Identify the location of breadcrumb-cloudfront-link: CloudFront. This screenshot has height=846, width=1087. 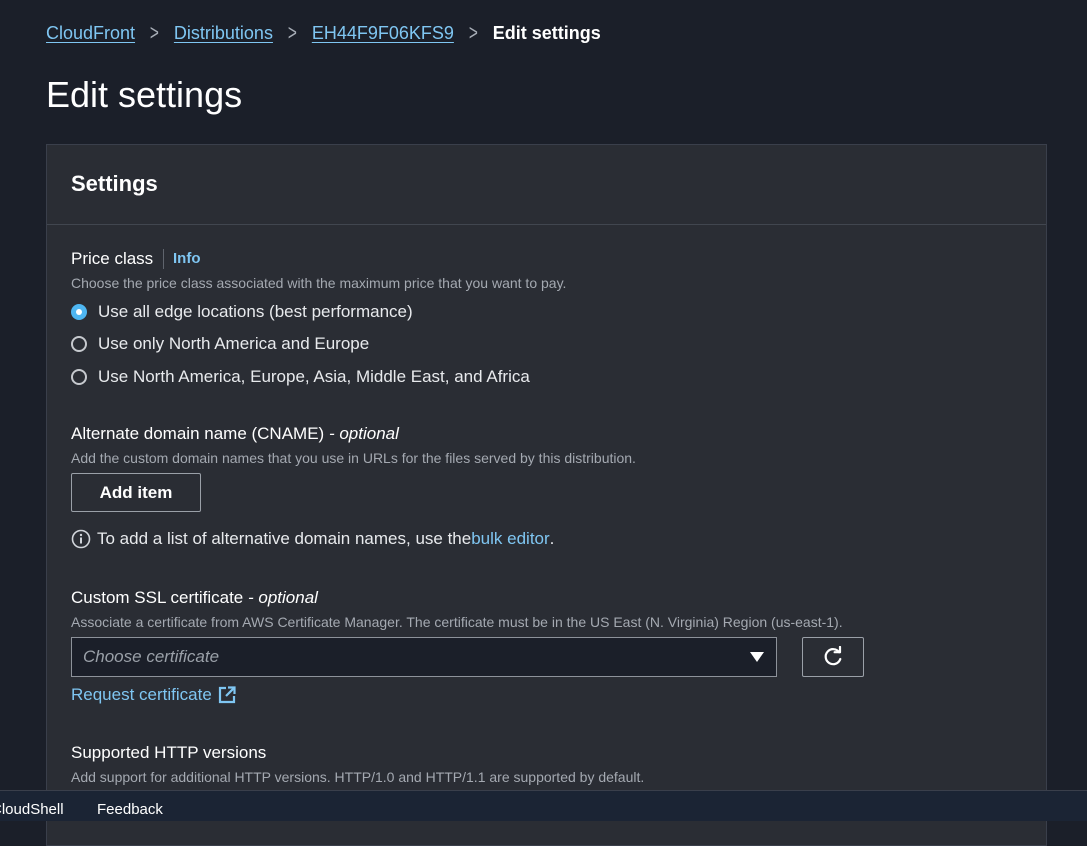
(90, 33).